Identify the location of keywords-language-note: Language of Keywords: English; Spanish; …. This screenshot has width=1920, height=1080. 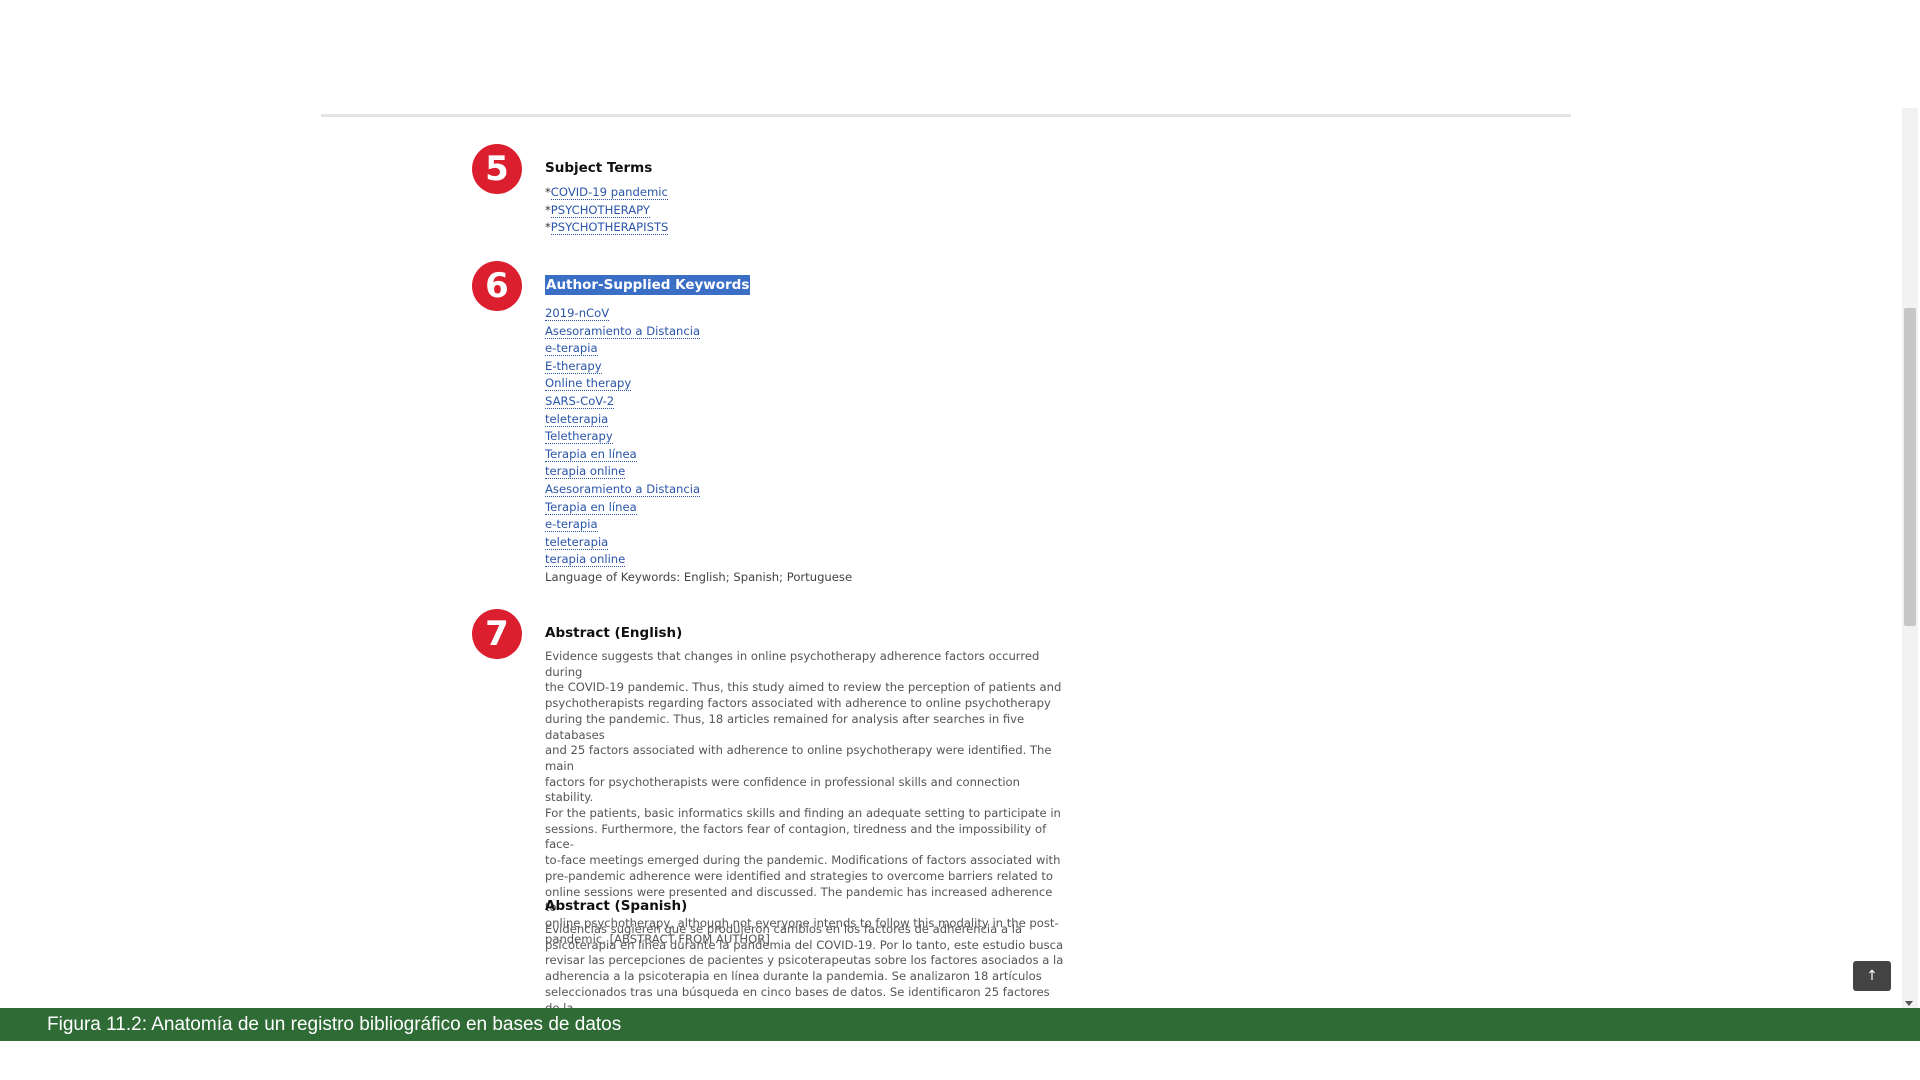
(699, 576).